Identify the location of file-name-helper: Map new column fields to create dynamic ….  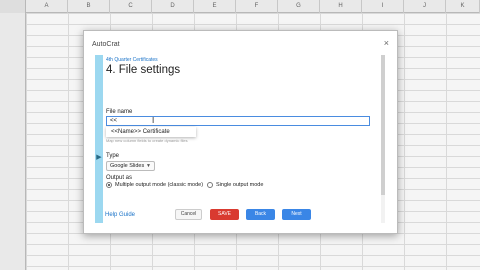
(147, 140).